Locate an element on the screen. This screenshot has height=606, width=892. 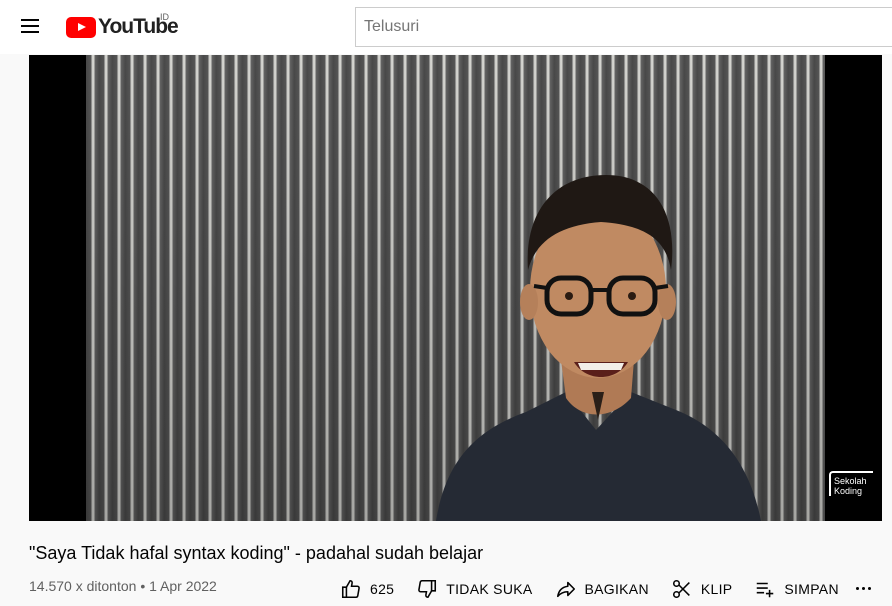
playlist-add-icon is located at coordinates (765, 590).